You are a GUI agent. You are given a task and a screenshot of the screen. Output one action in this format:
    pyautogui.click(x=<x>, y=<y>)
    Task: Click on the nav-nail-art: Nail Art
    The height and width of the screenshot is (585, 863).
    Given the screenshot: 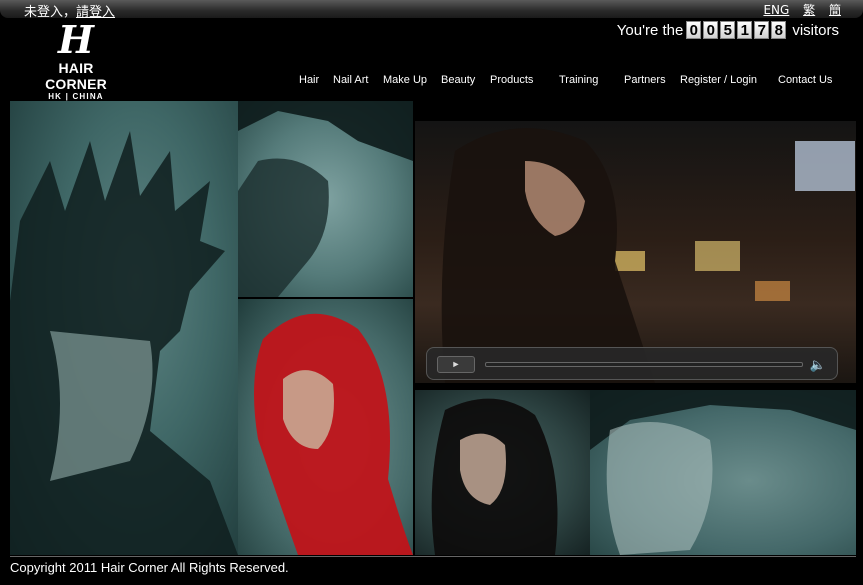 What is the action you would take?
    pyautogui.click(x=350, y=82)
    